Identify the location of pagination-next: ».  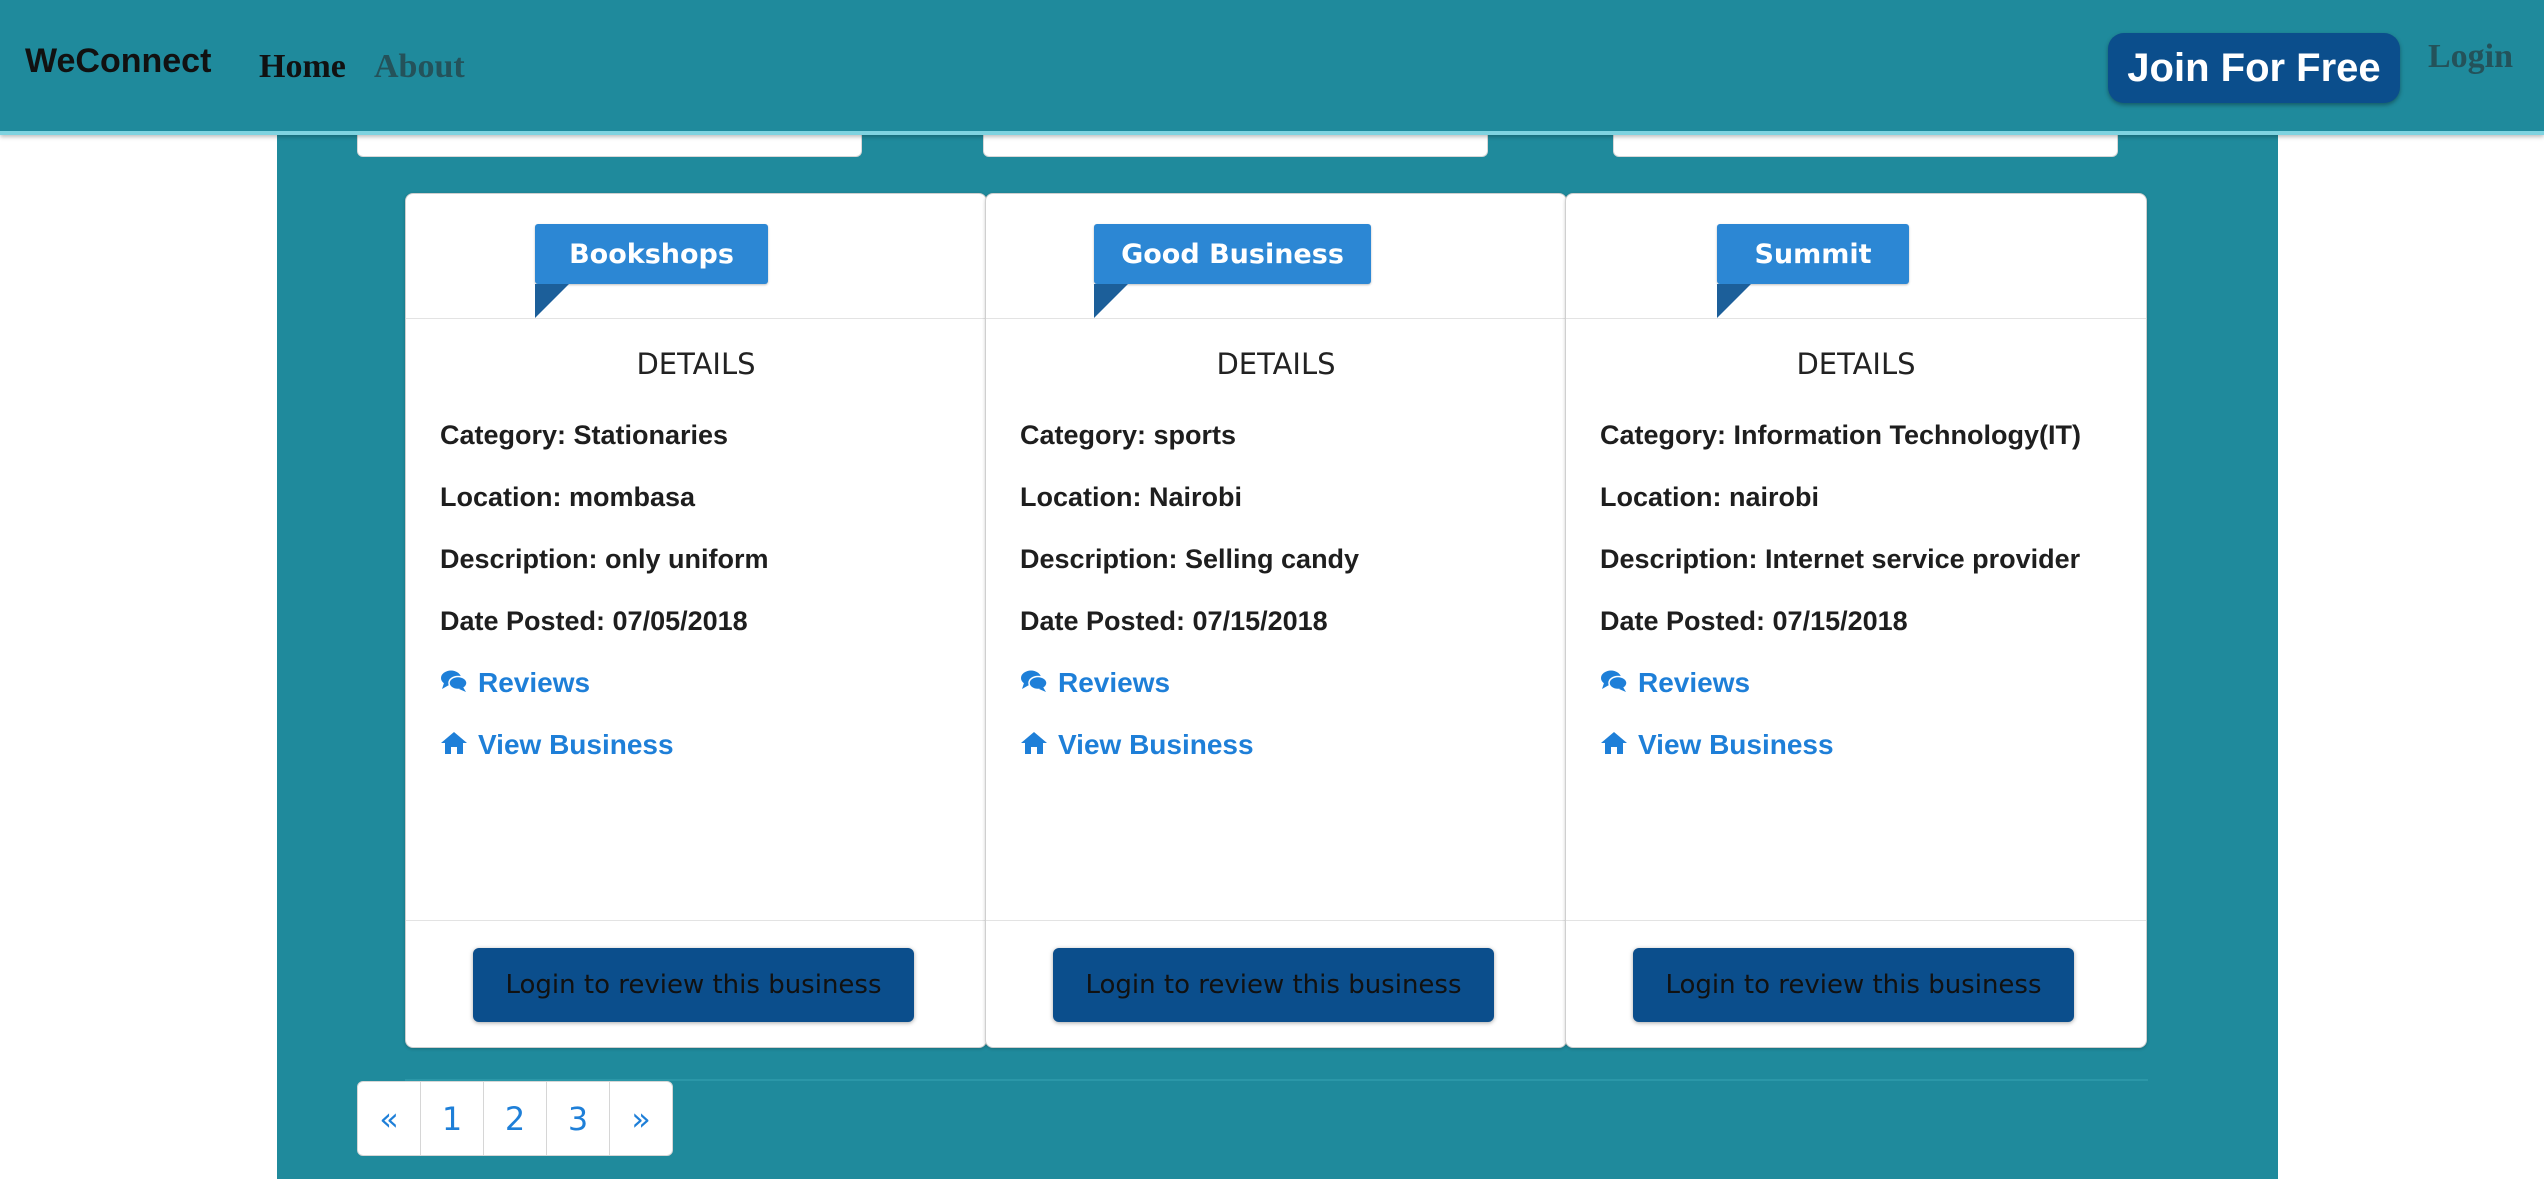
(641, 1118).